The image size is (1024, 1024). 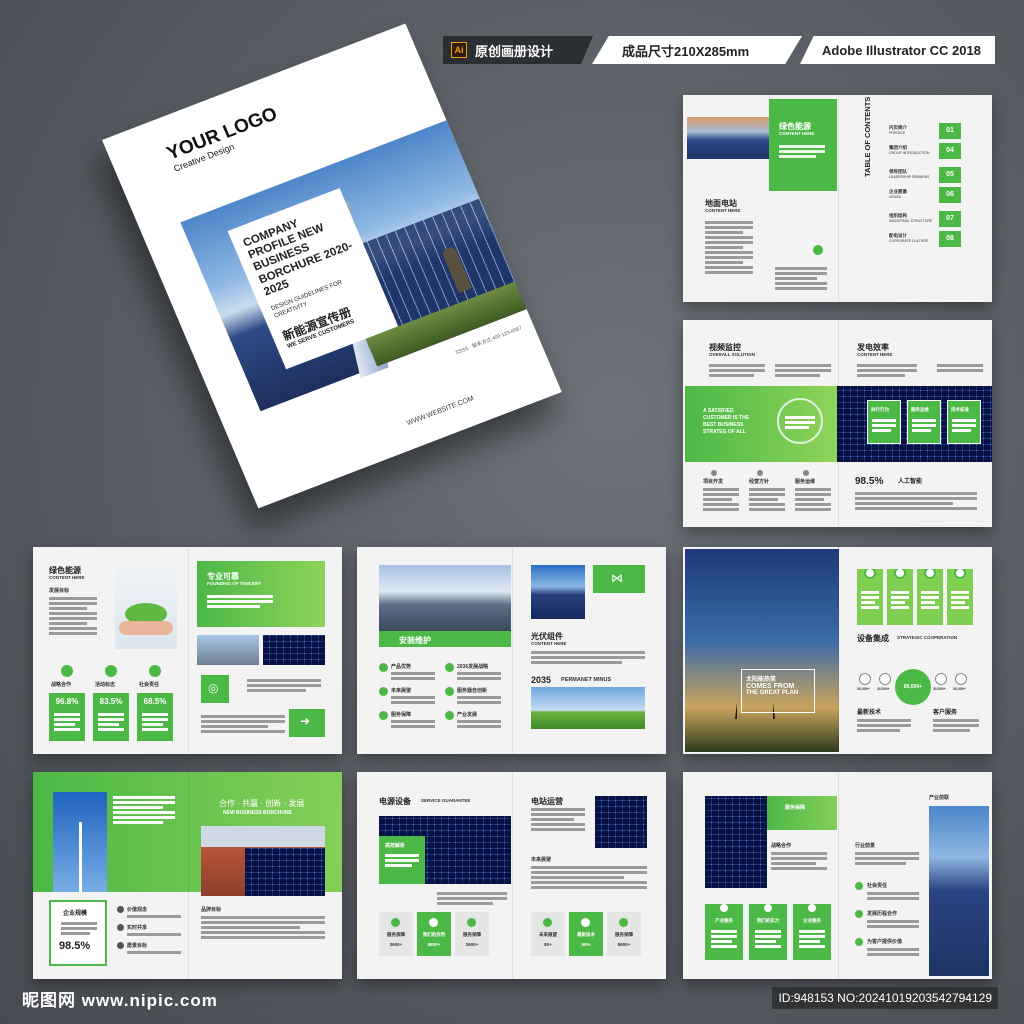 I want to click on tile-label: 未来展望, so click(x=548, y=934).